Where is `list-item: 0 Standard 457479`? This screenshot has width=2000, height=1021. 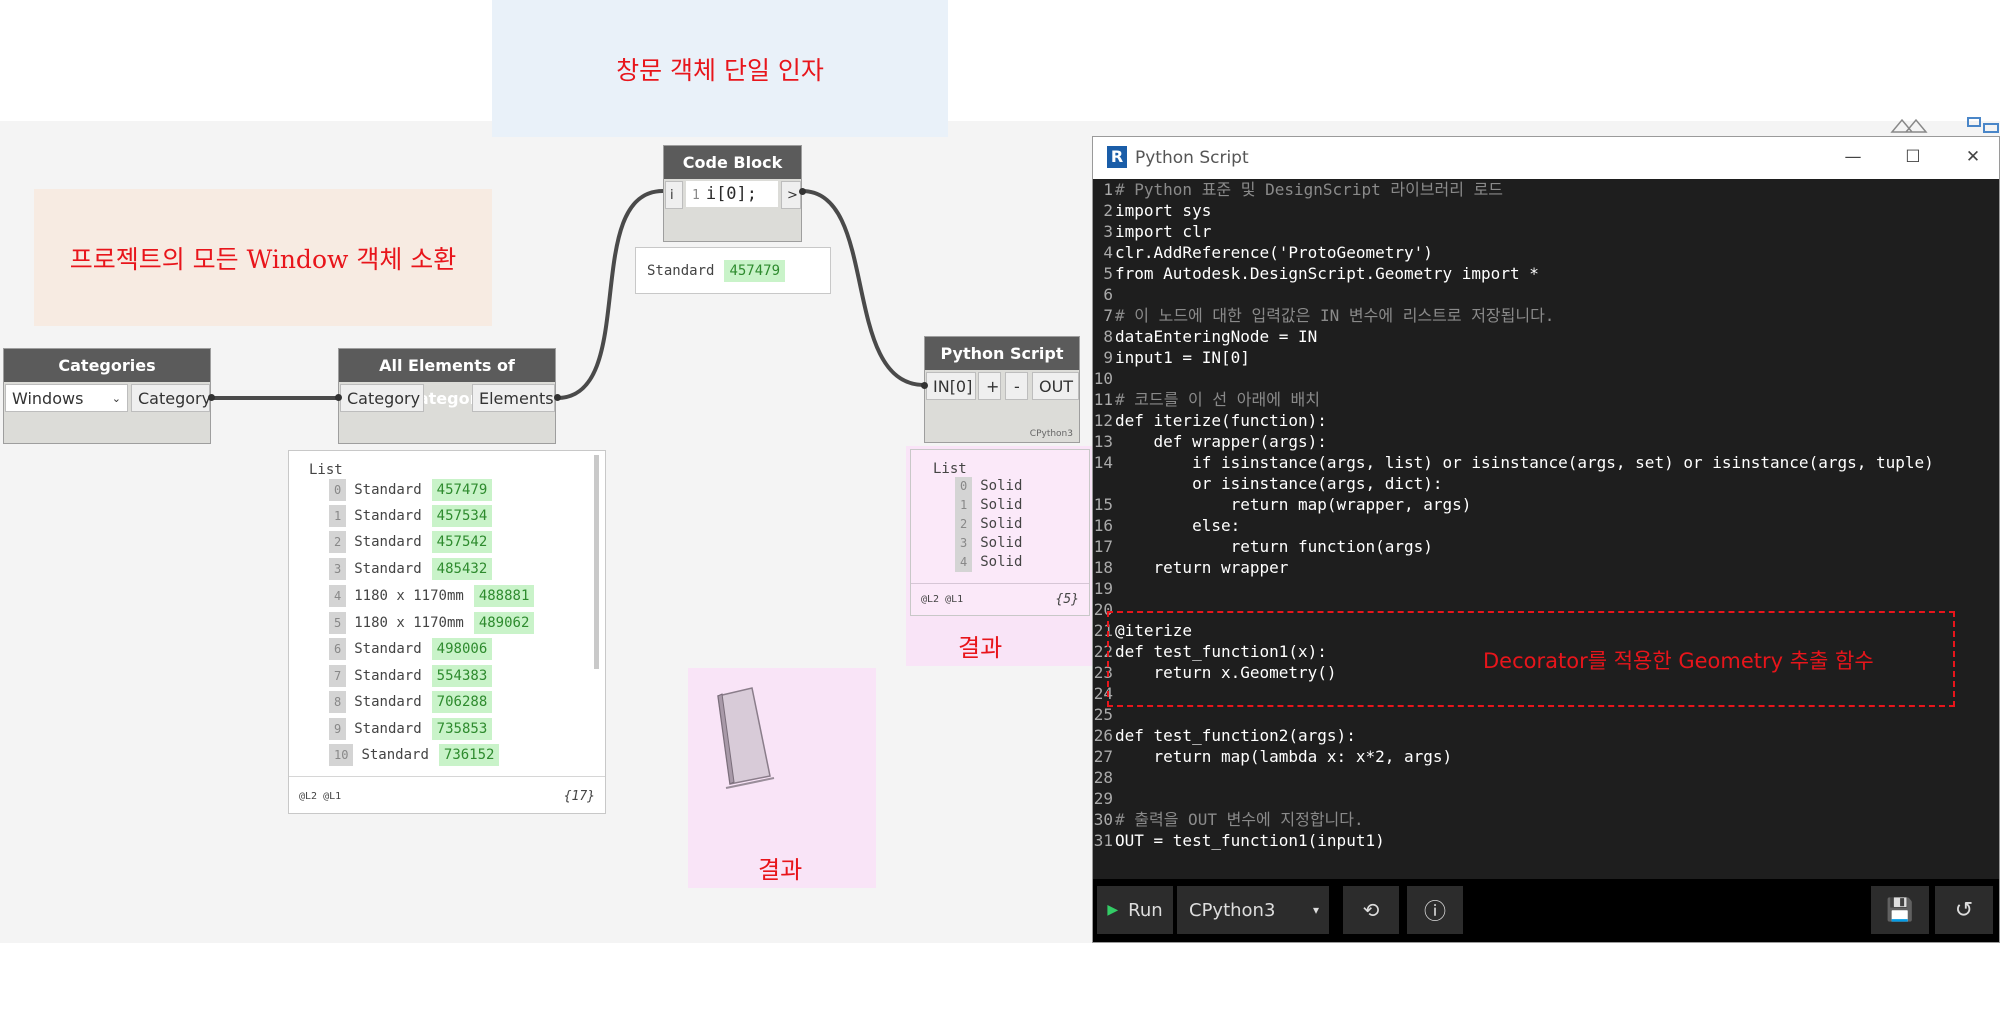
list-item: 0 Standard 457479 is located at coordinates (411, 490).